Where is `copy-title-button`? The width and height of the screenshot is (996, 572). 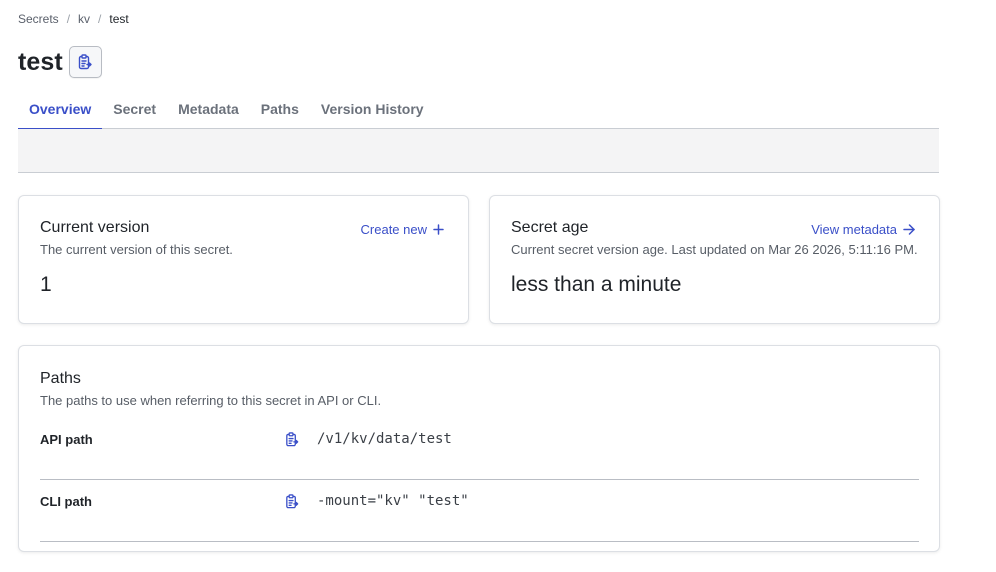 copy-title-button is located at coordinates (85, 62).